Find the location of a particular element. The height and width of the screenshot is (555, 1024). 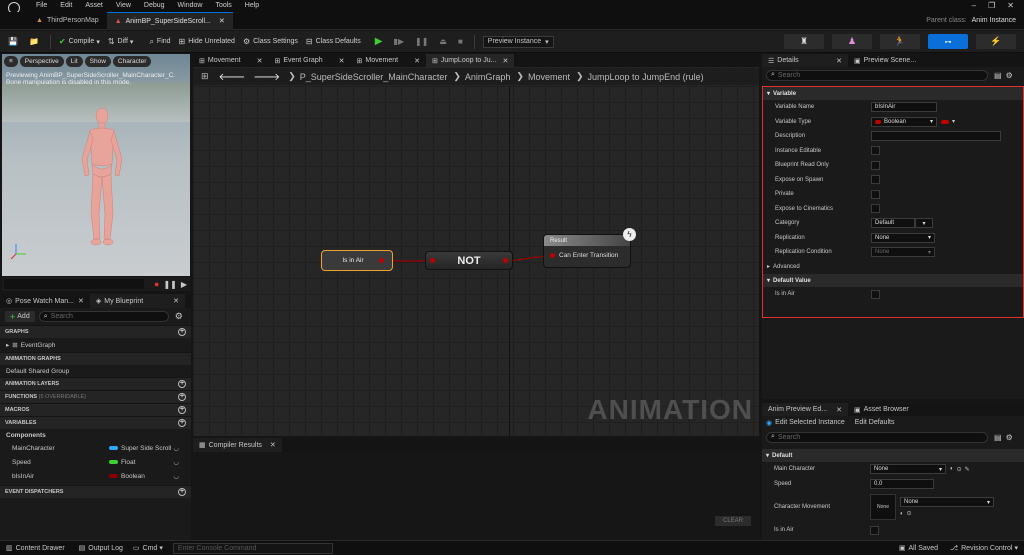

pause-icon: ❚❚ is located at coordinates (169, 284).